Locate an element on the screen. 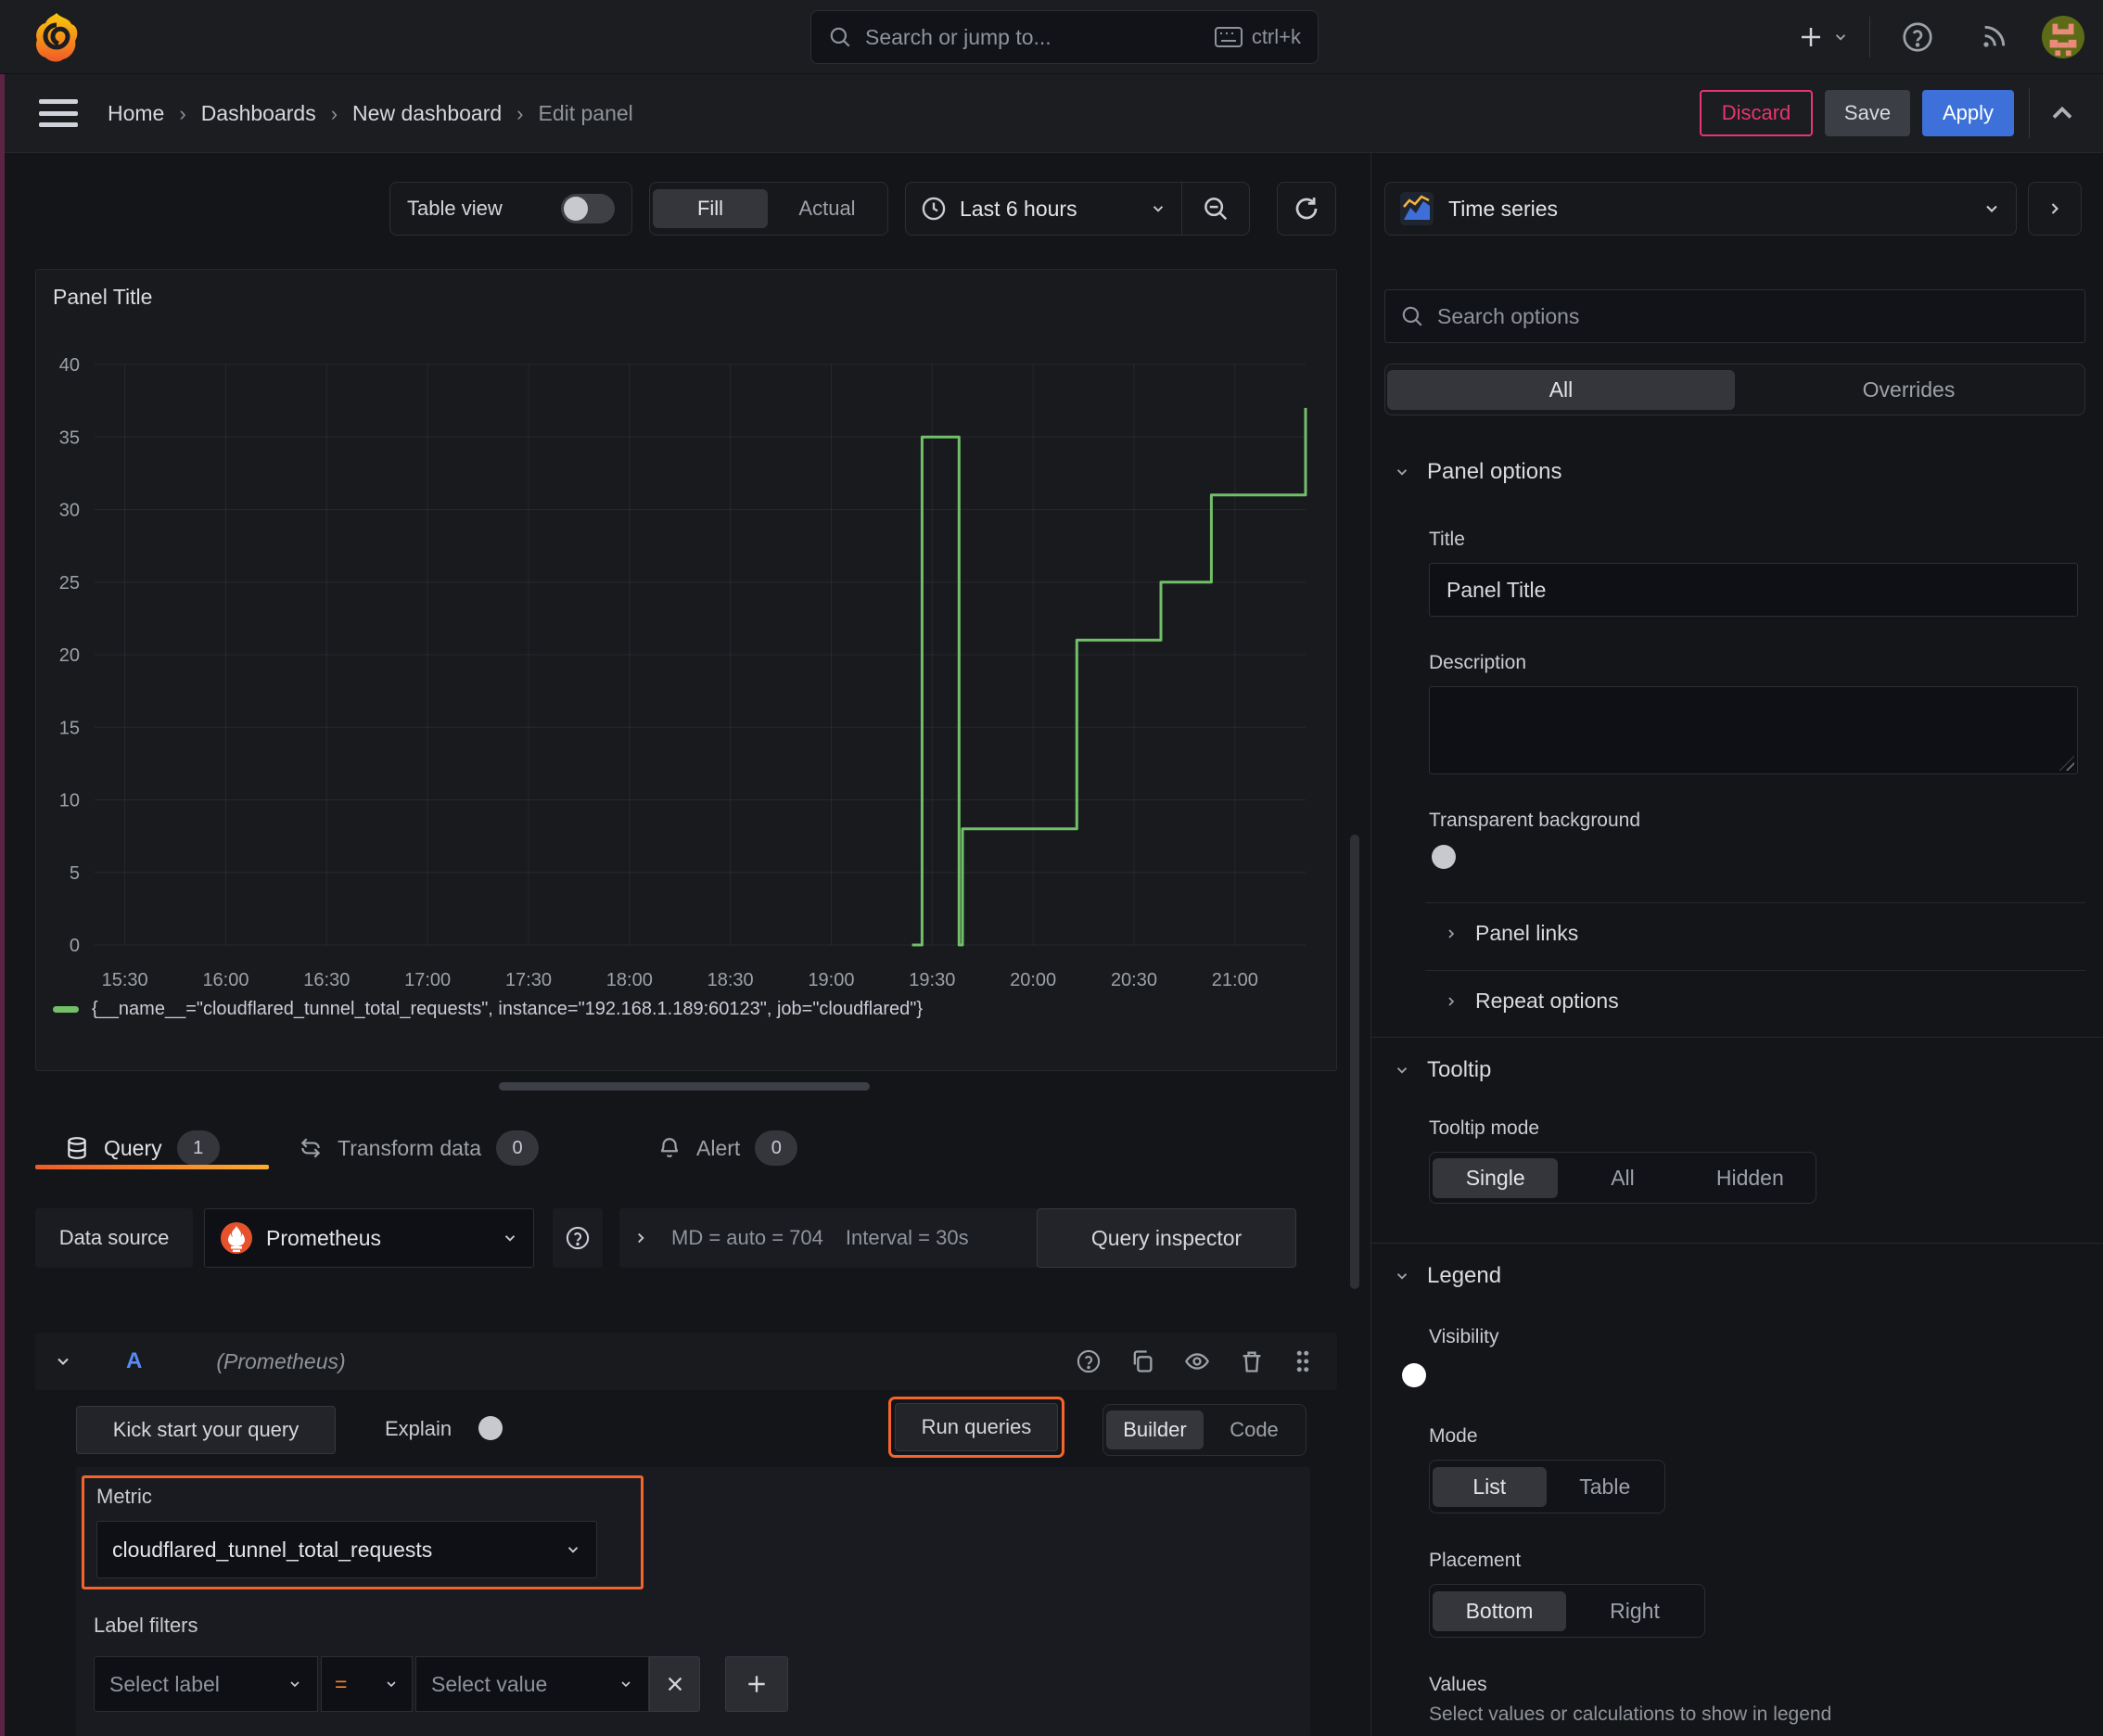 The height and width of the screenshot is (1736, 2103). duplicate-query-icon is located at coordinates (1142, 1361).